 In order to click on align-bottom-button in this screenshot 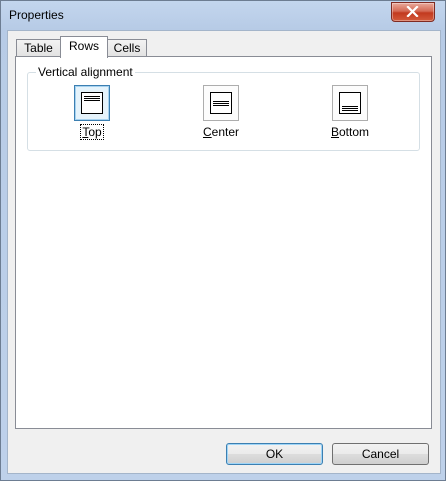, I will do `click(350, 103)`.